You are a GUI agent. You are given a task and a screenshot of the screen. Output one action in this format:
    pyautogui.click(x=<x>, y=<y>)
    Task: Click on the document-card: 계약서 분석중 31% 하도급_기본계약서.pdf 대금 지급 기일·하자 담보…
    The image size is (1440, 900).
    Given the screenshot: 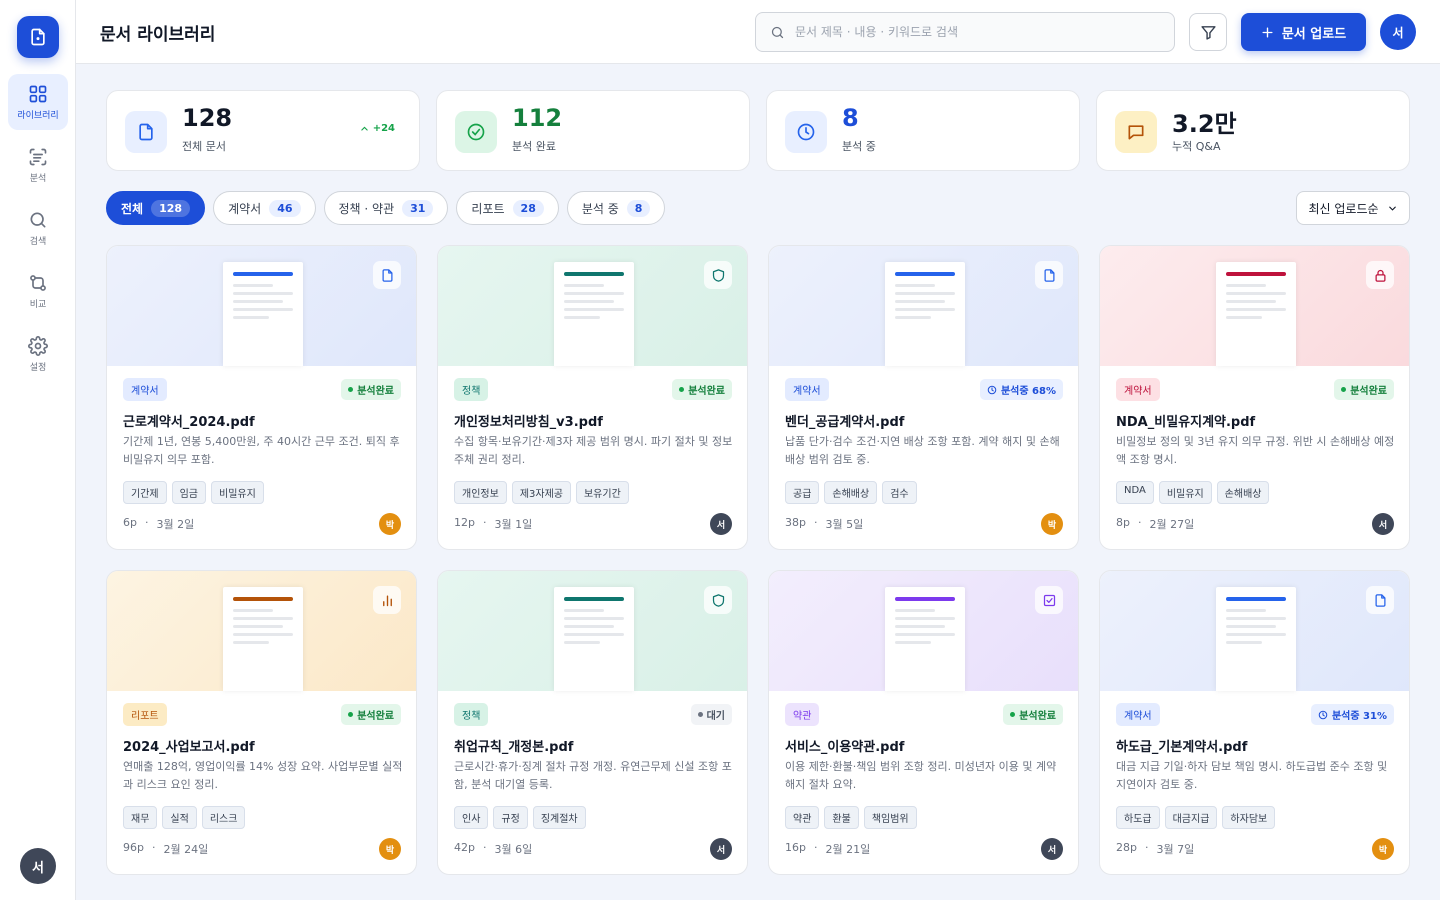 What is the action you would take?
    pyautogui.click(x=1254, y=722)
    